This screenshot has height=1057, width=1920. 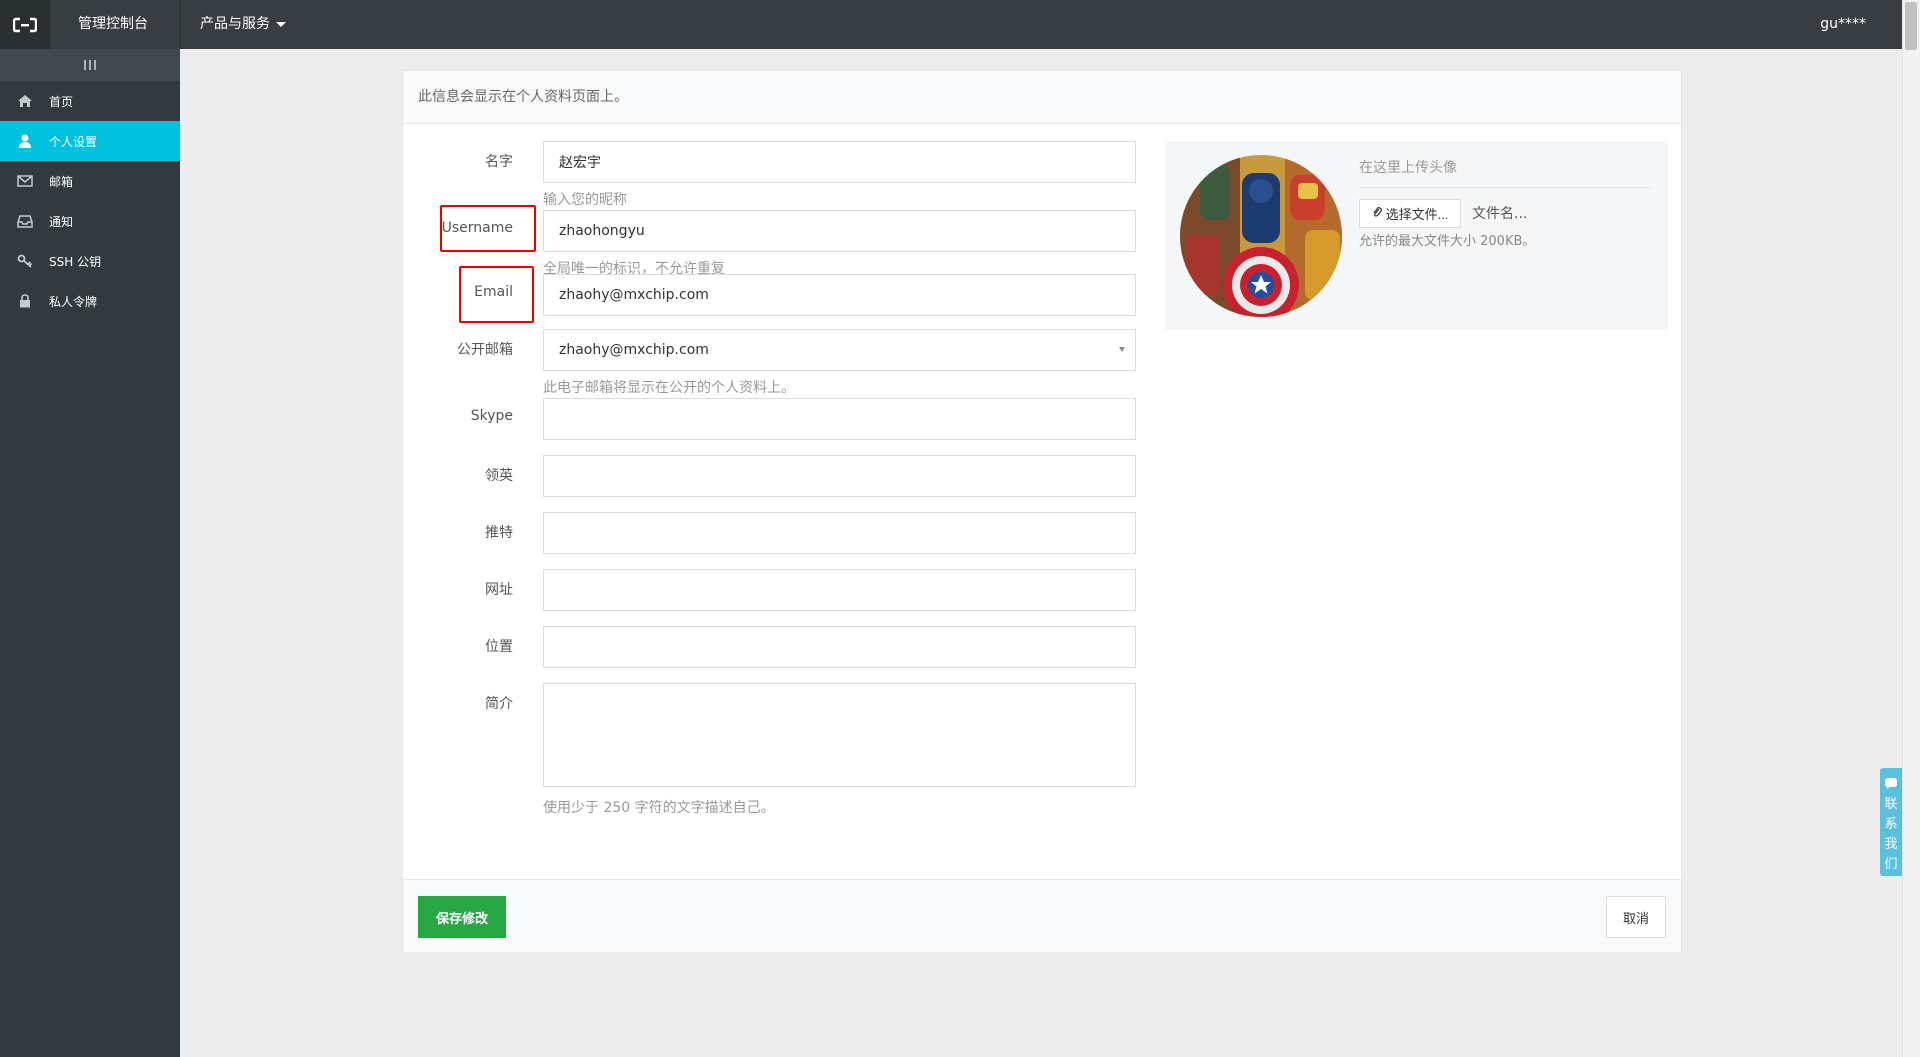 What do you see at coordinates (75, 261) in the screenshot?
I see `sidebar-item-label: SSH 公钥` at bounding box center [75, 261].